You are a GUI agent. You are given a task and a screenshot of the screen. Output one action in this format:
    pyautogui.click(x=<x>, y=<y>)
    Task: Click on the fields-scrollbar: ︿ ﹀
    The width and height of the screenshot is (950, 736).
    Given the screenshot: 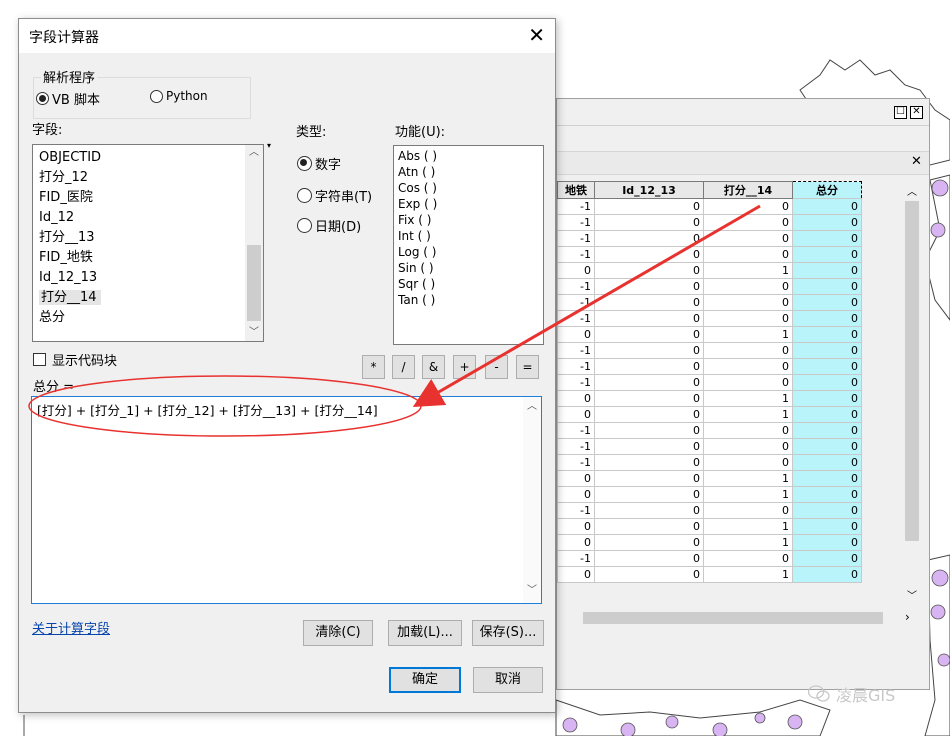 What is the action you would take?
    pyautogui.click(x=254, y=243)
    